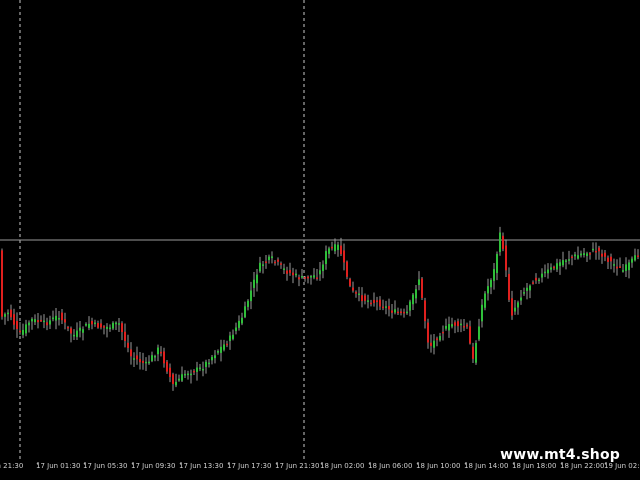 This screenshot has width=640, height=480. I want to click on time-tick-label: Jun 21:30, so click(11, 466).